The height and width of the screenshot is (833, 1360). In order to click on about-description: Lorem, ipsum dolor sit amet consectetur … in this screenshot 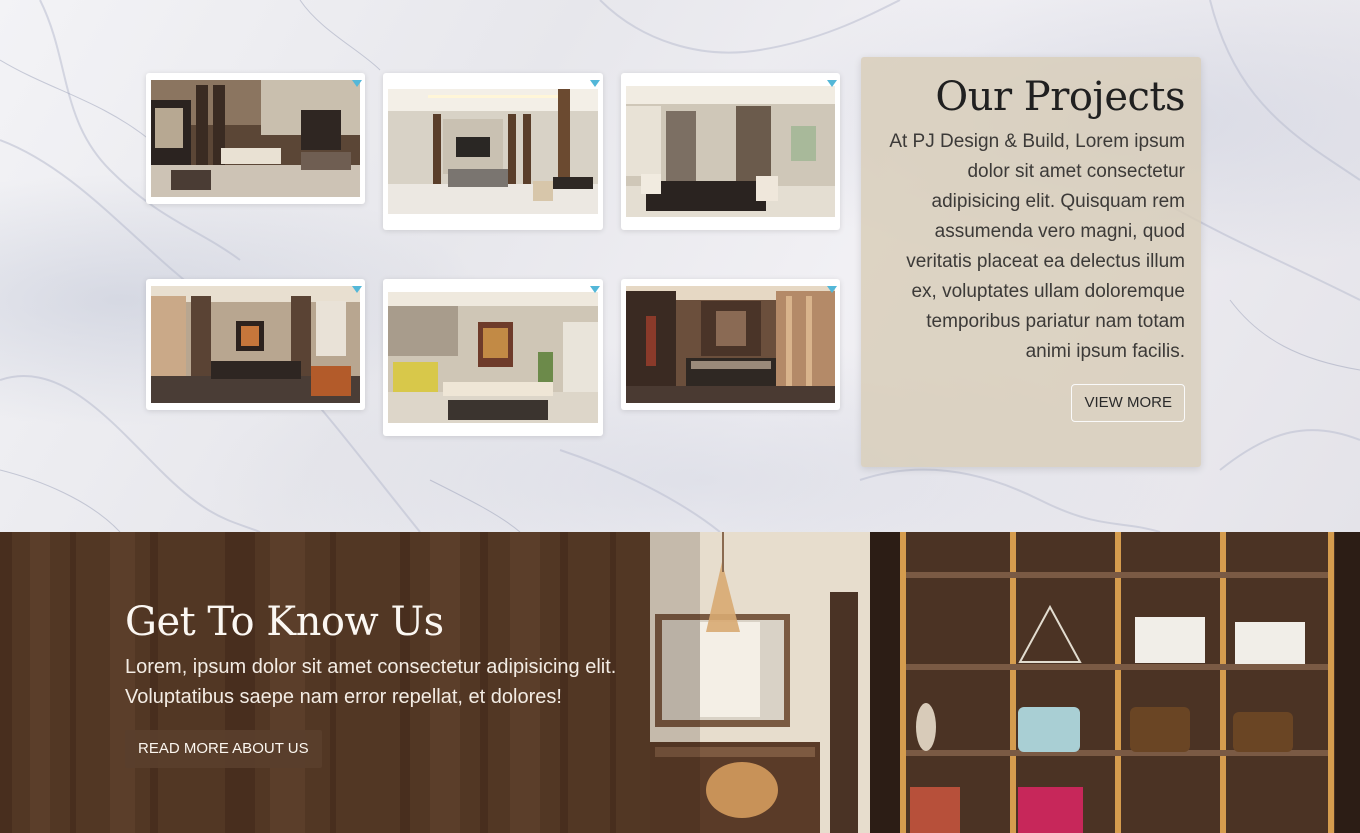, I will do `click(371, 682)`.